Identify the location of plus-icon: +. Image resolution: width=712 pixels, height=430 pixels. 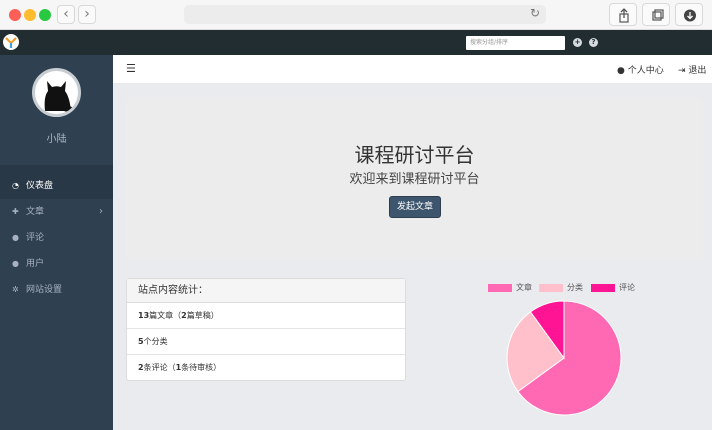
(577, 42).